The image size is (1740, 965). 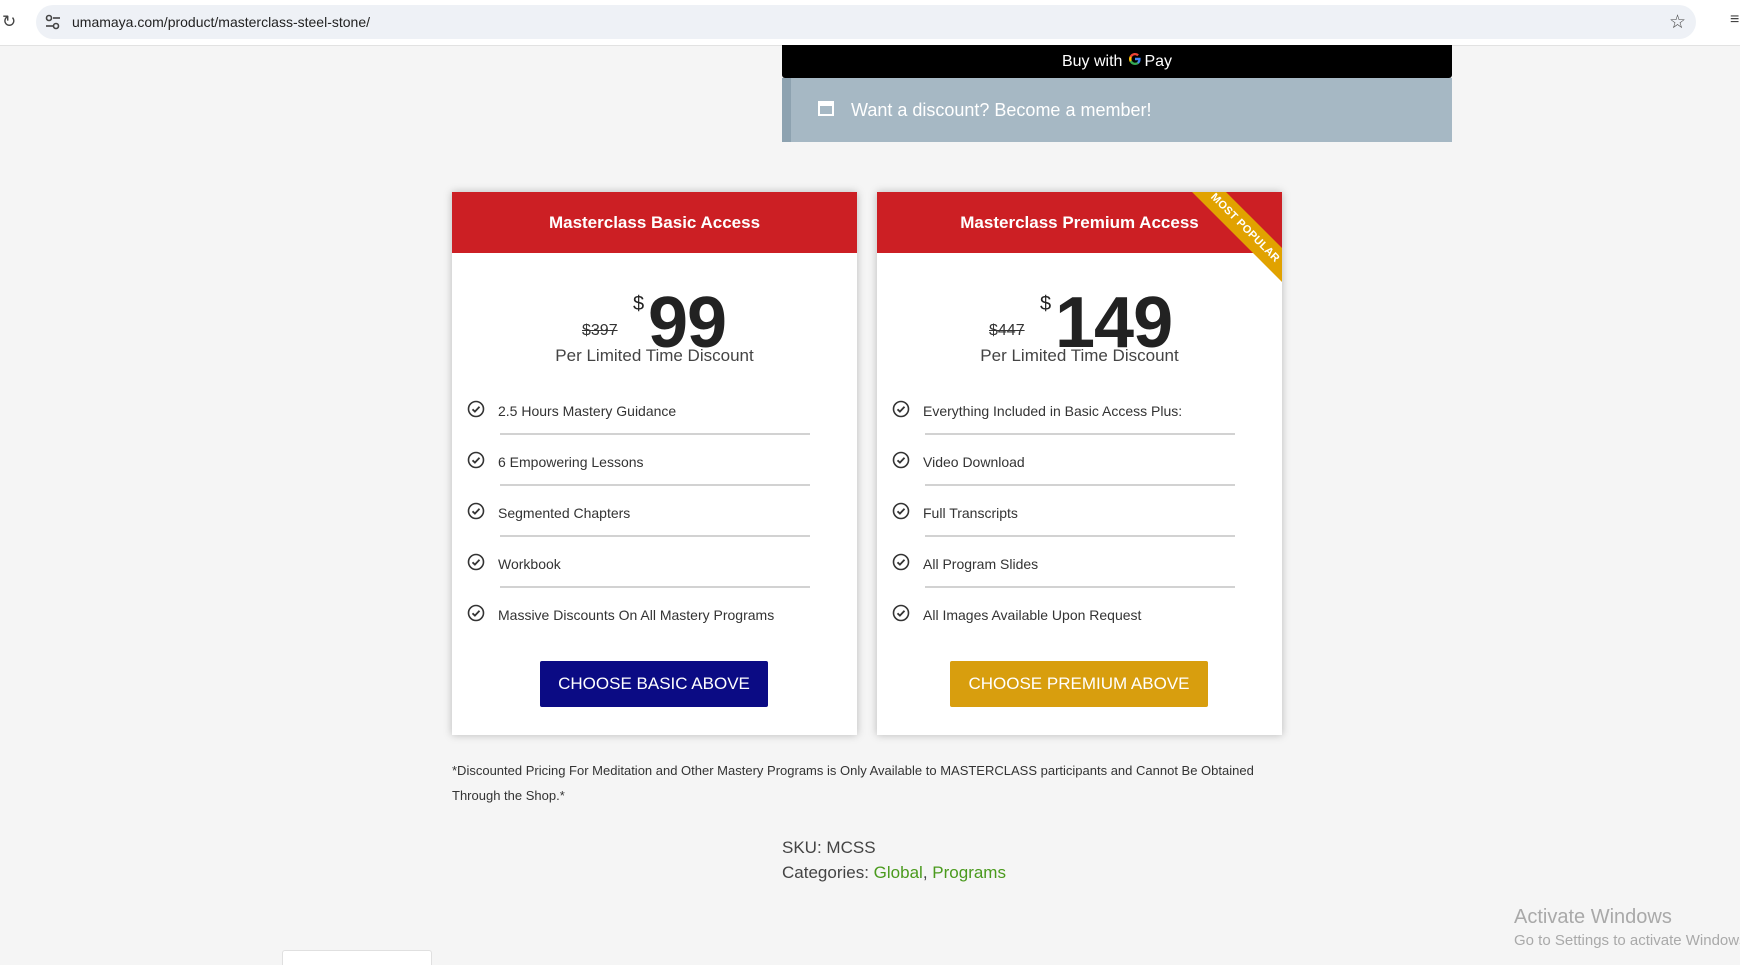 I want to click on feature-text: All Program Slides, so click(x=981, y=564).